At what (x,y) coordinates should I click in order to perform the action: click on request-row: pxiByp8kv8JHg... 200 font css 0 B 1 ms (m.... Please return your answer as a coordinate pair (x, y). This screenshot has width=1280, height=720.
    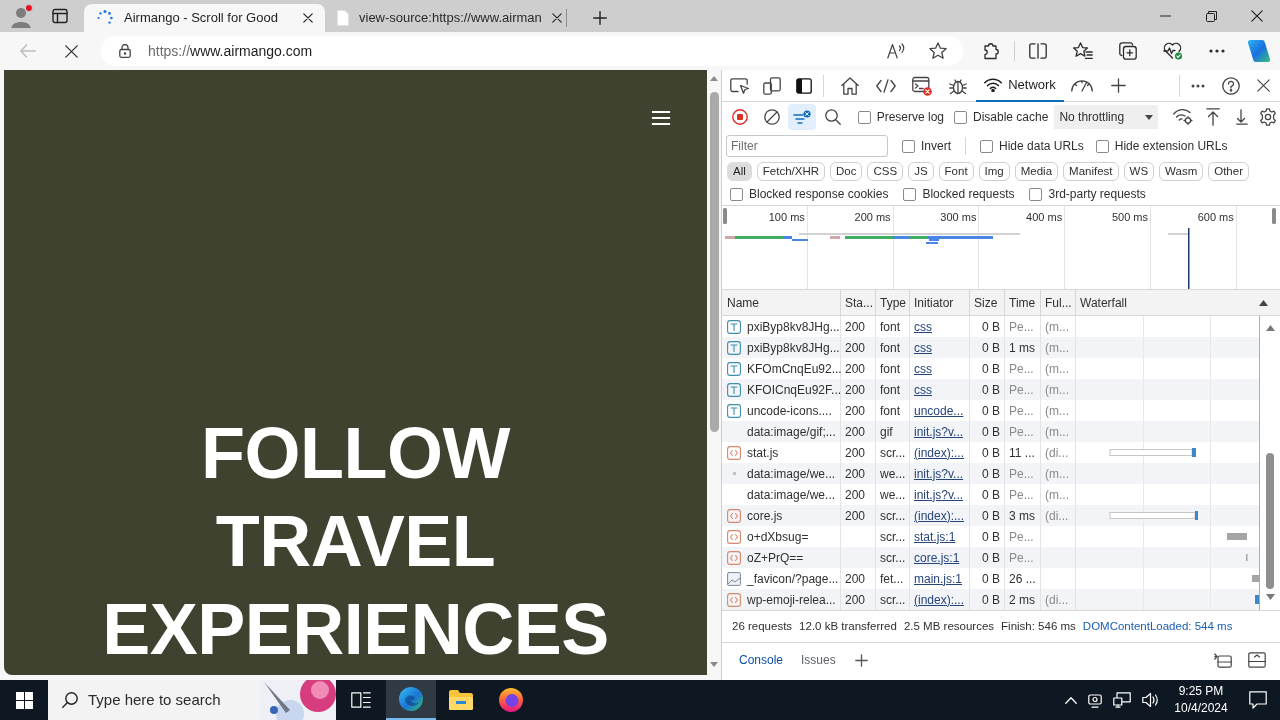
    Looking at the image, I should click on (990, 347).